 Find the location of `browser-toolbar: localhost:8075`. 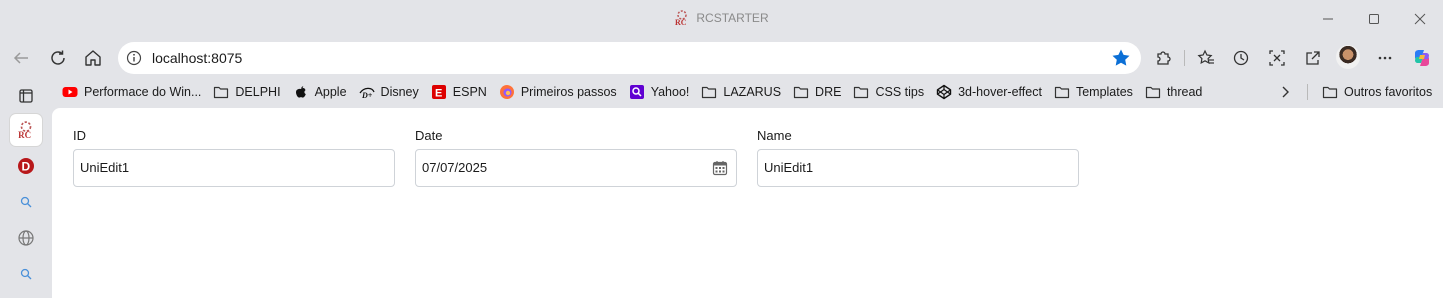

browser-toolbar: localhost:8075 is located at coordinates (721, 58).